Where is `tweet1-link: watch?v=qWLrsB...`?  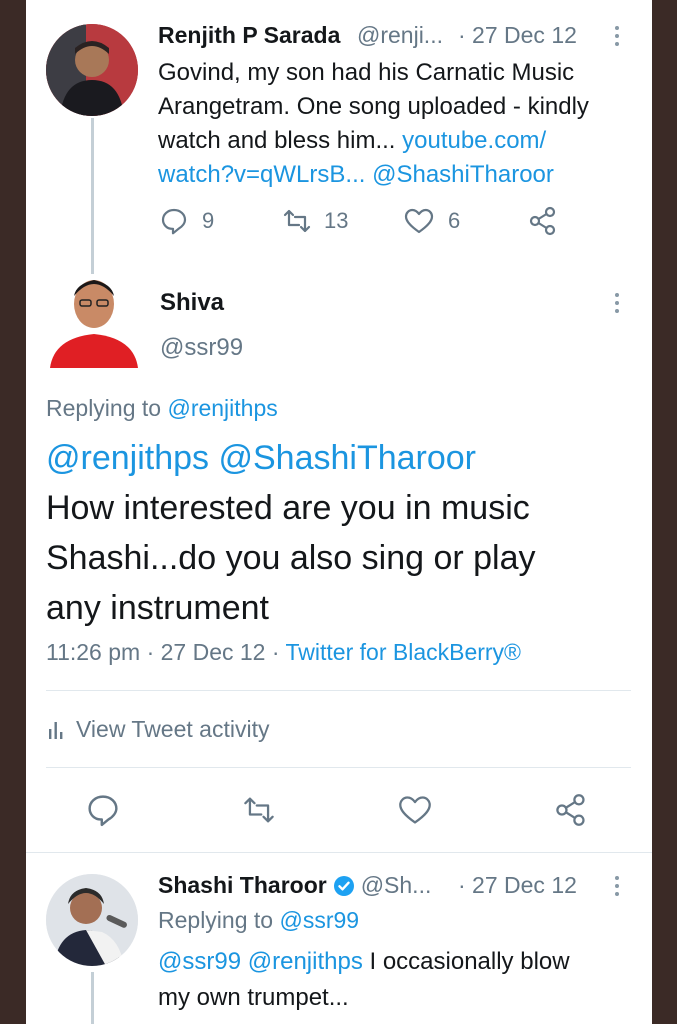
tweet1-link: watch?v=qWLrsB... is located at coordinates (261, 174).